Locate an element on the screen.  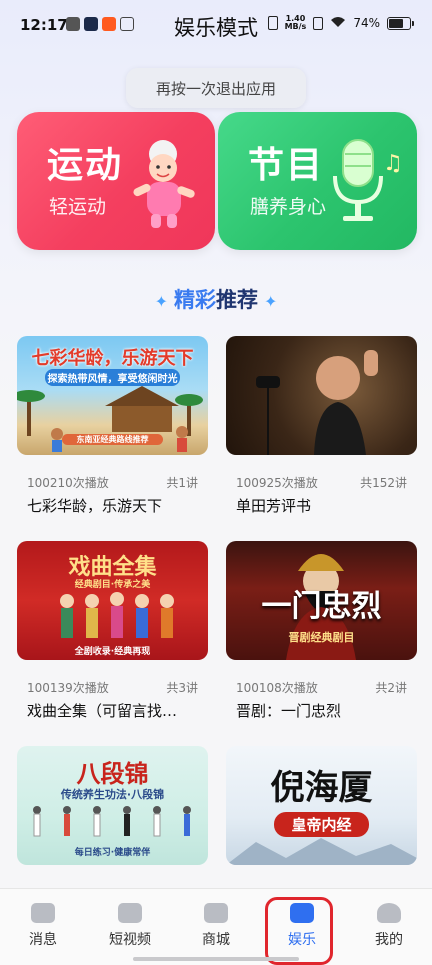
sport-card-subtitle: 轻运动 is located at coordinates (78, 207).